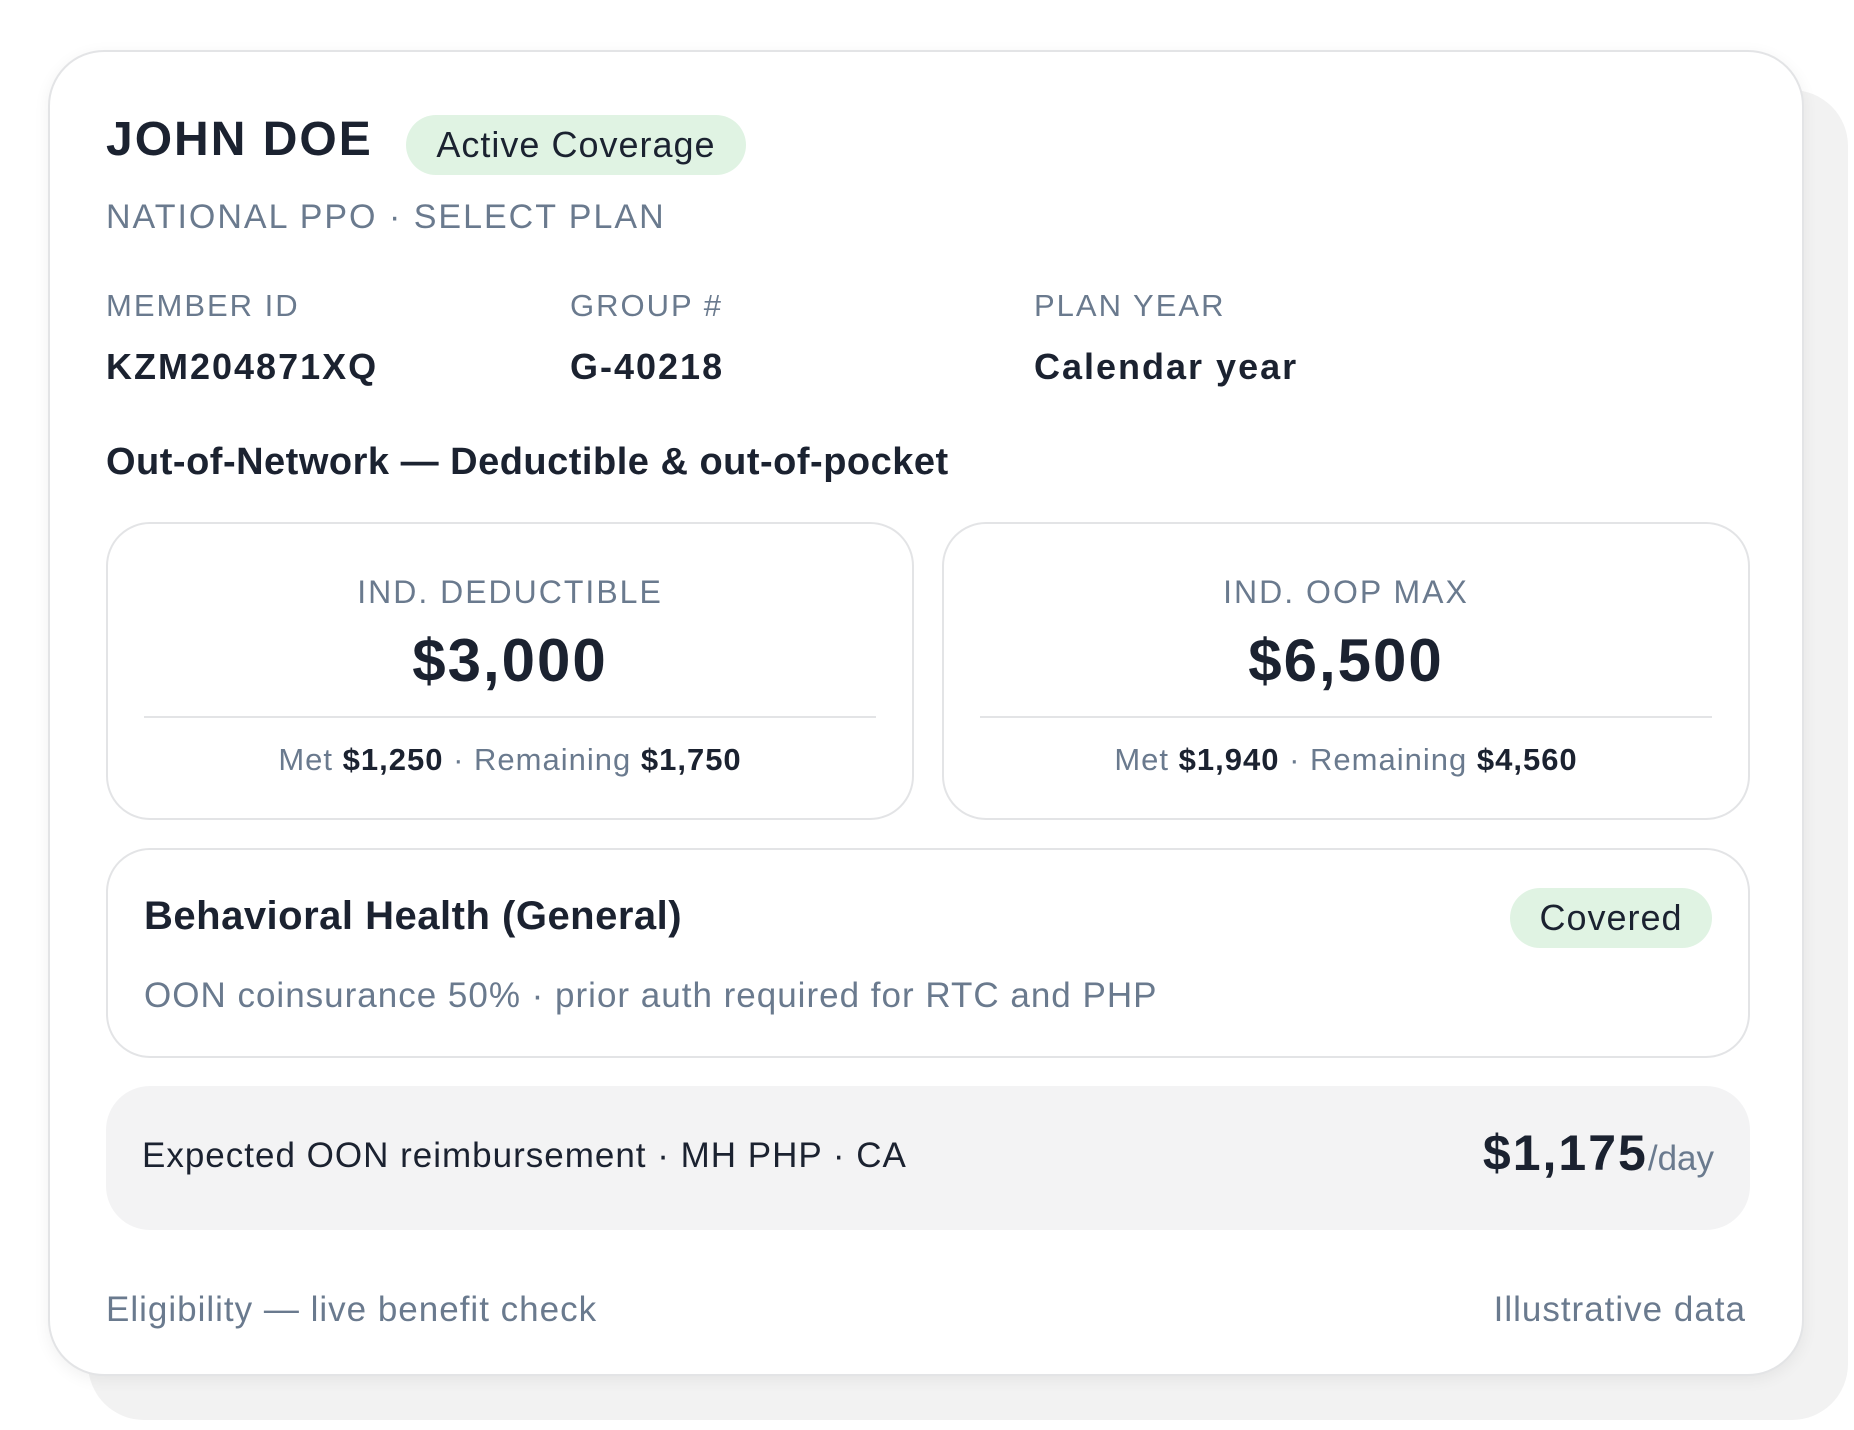  I want to click on met-value: $1,250, so click(393, 759).